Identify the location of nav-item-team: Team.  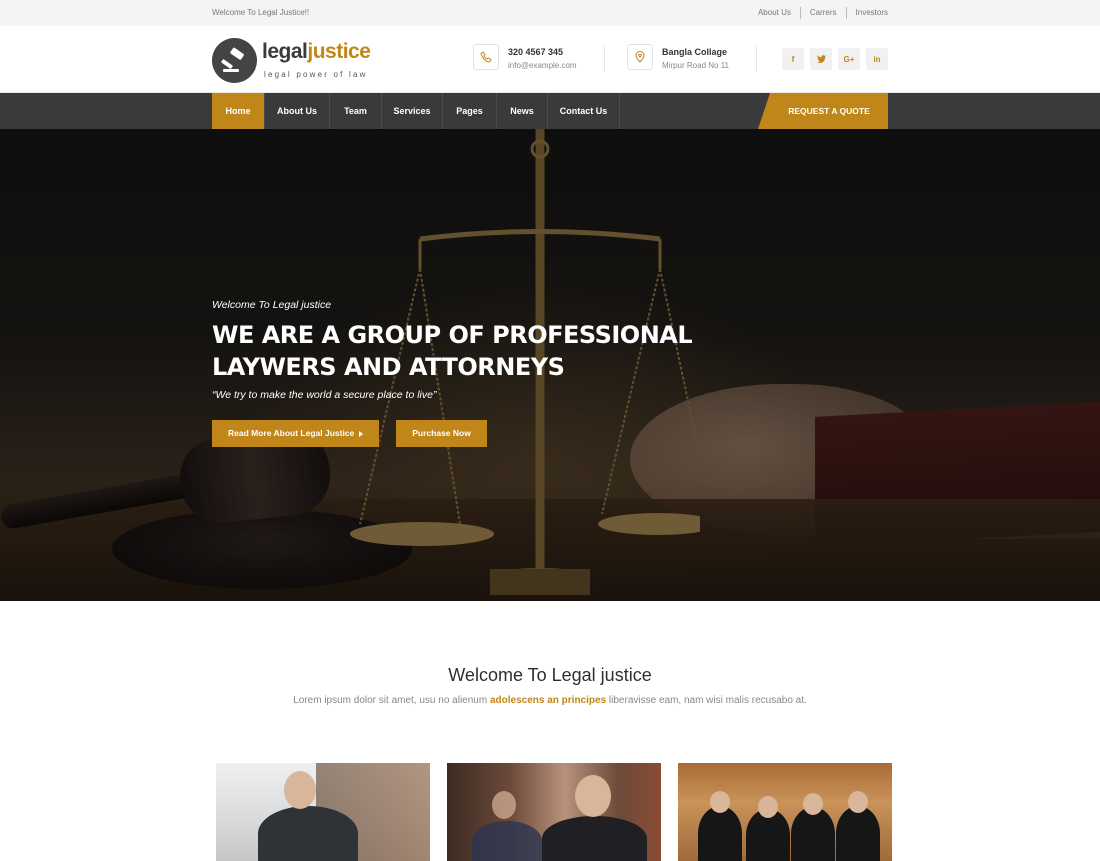
(356, 111).